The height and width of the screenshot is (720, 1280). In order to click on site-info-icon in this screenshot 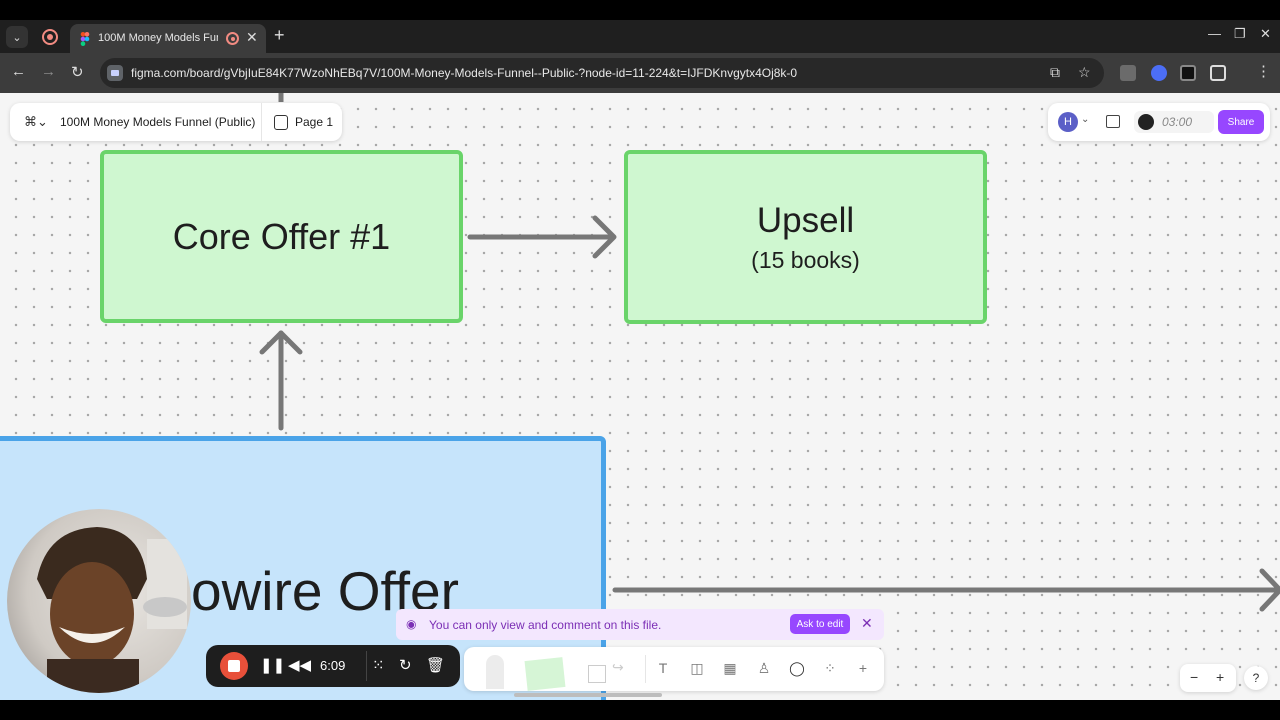, I will do `click(115, 73)`.